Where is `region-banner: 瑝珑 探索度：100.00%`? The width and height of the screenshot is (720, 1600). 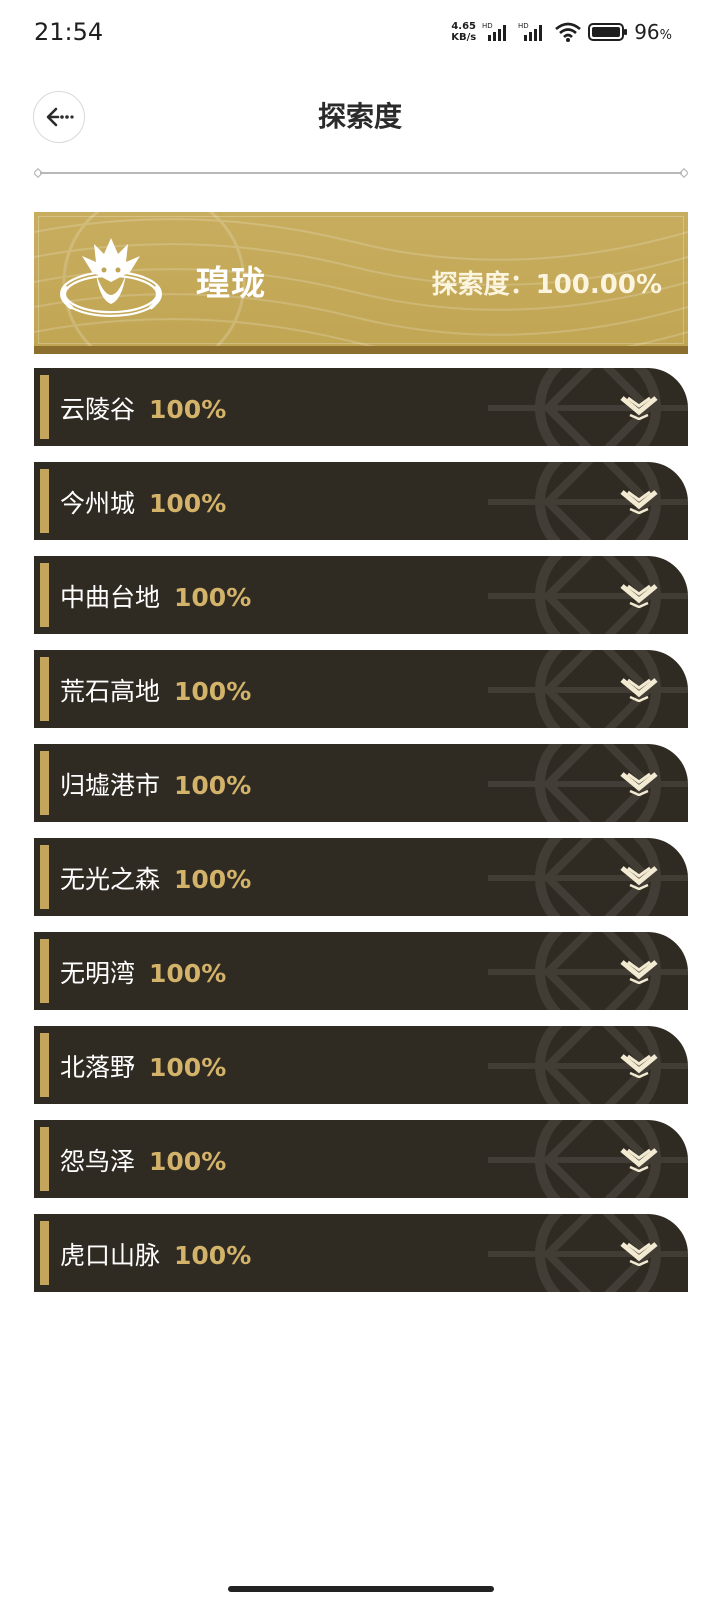
region-banner: 瑝珑 探索度：100.00% is located at coordinates (361, 283).